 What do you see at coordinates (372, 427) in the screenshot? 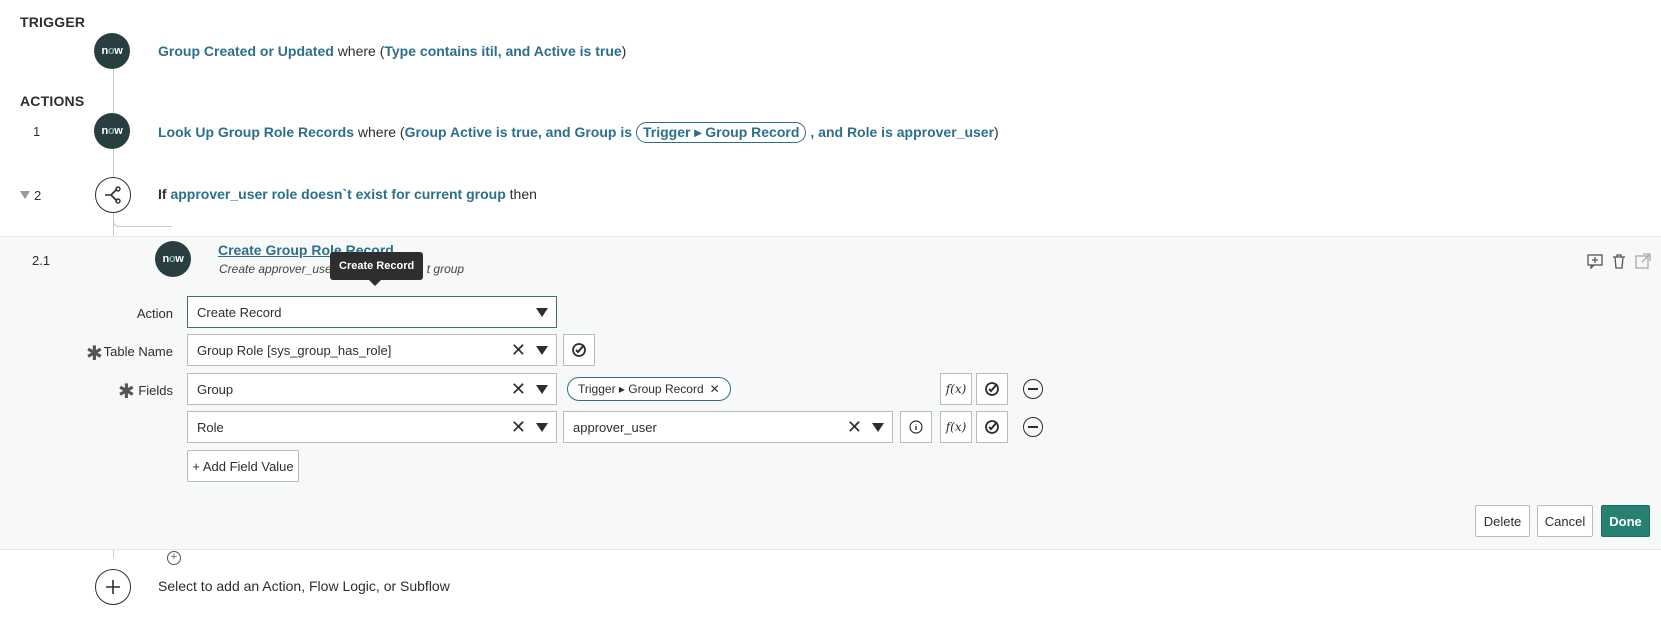
I see `field-name-select: Role ✕` at bounding box center [372, 427].